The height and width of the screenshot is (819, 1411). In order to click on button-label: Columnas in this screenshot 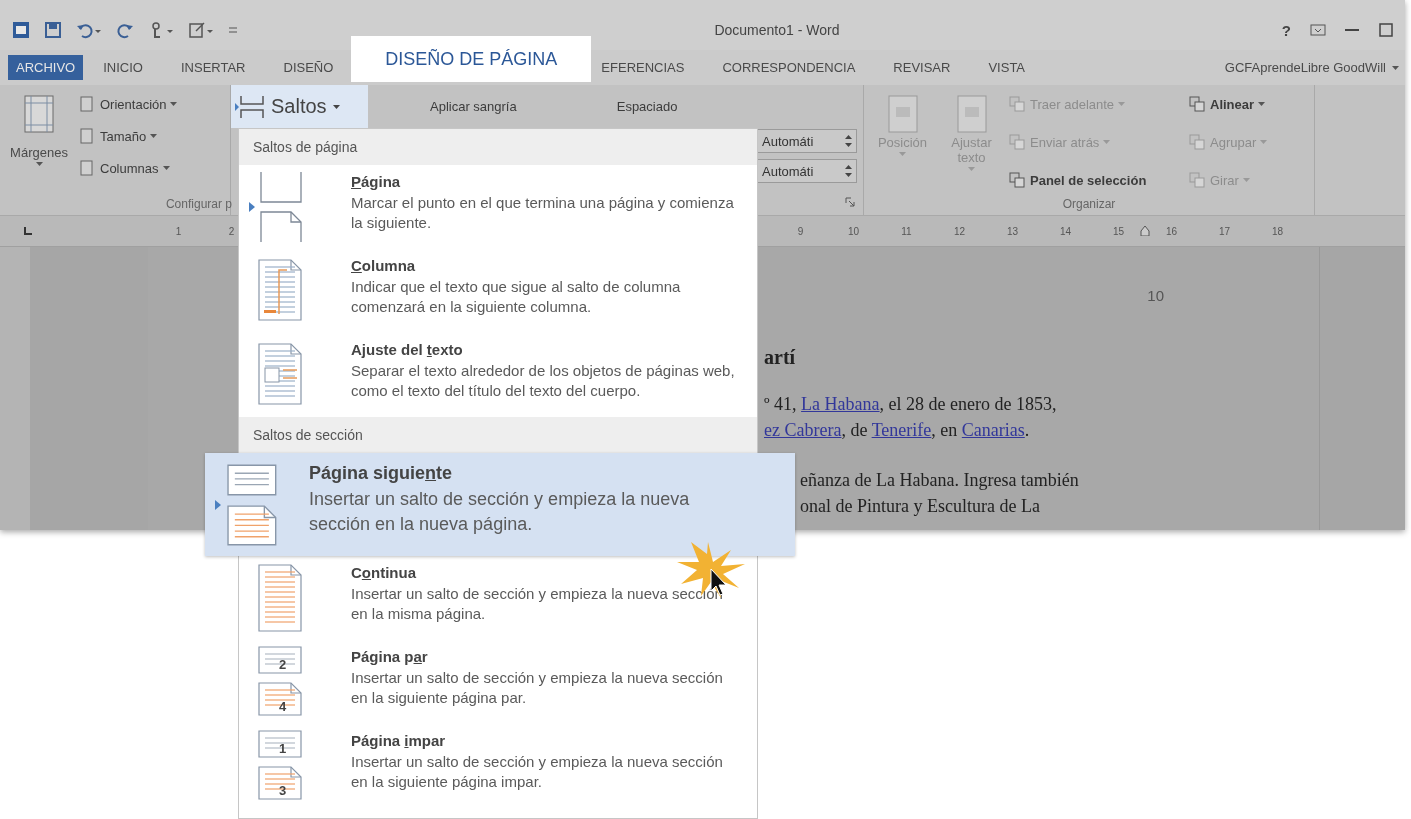, I will do `click(129, 168)`.